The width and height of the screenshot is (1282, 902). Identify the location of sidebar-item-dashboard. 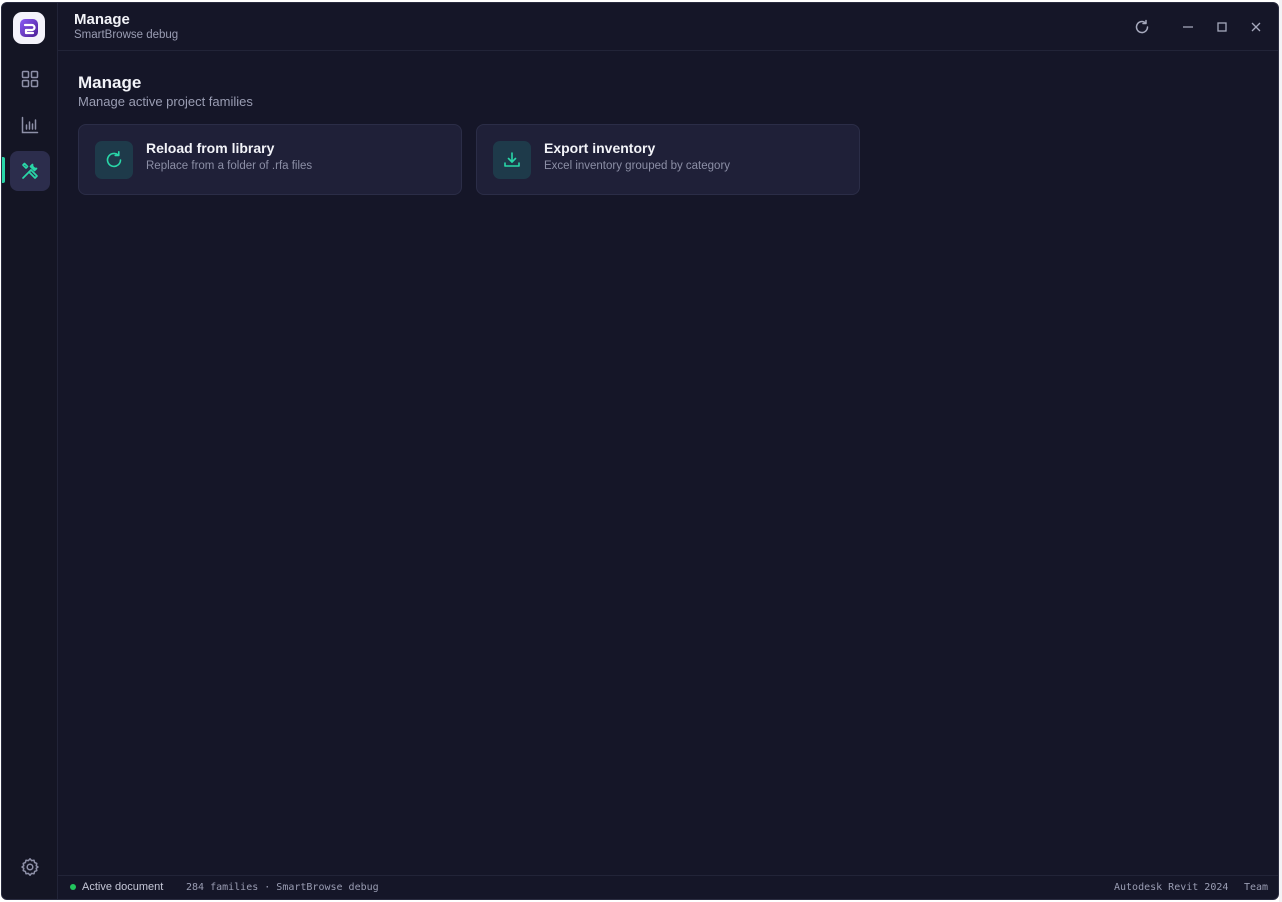
(30, 79).